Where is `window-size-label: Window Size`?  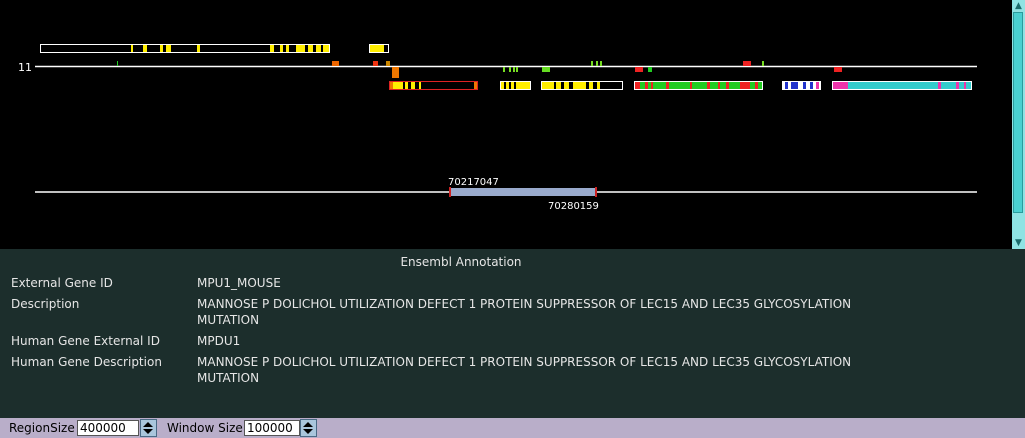 window-size-label: Window Size is located at coordinates (205, 428).